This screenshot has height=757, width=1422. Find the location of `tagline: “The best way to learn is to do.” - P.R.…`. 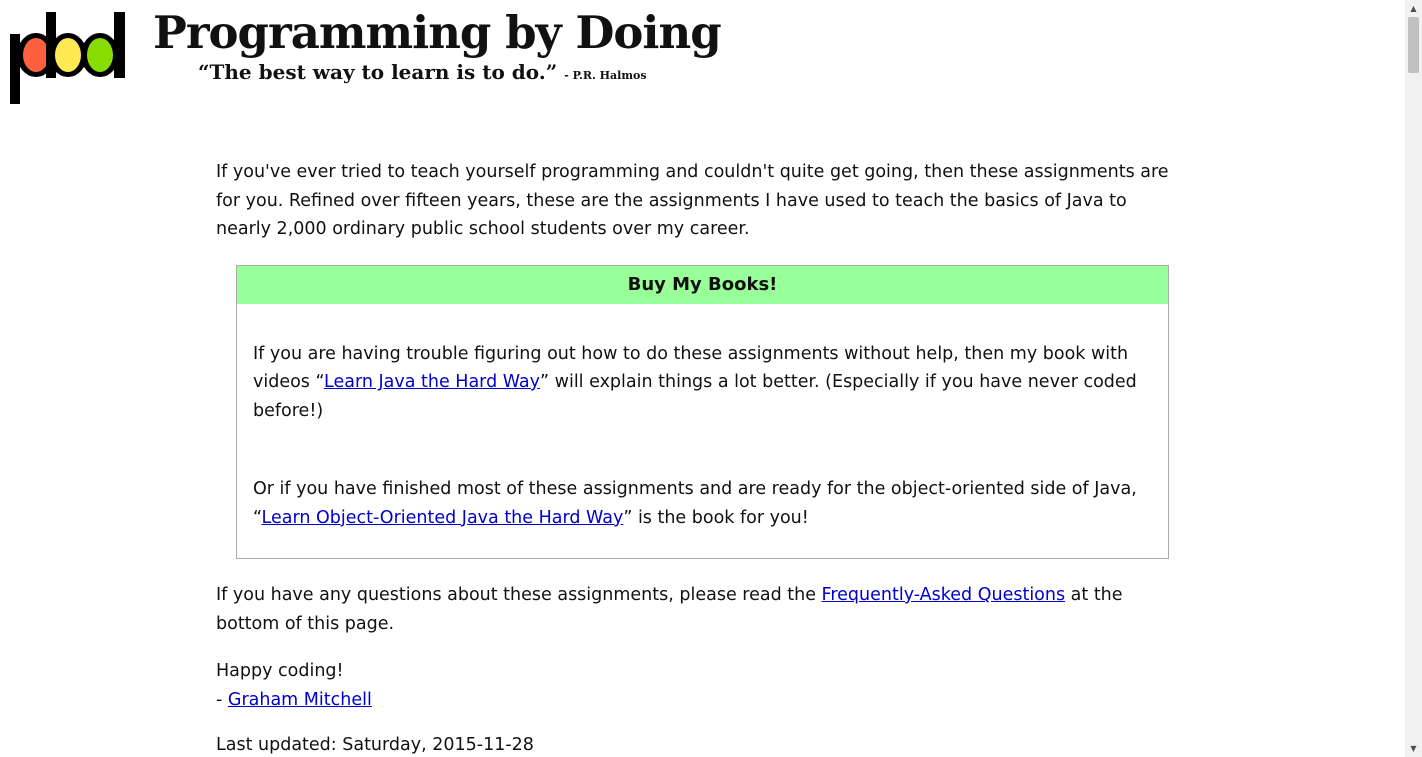

tagline: “The best way to learn is to do.” - P.R.… is located at coordinates (422, 72).